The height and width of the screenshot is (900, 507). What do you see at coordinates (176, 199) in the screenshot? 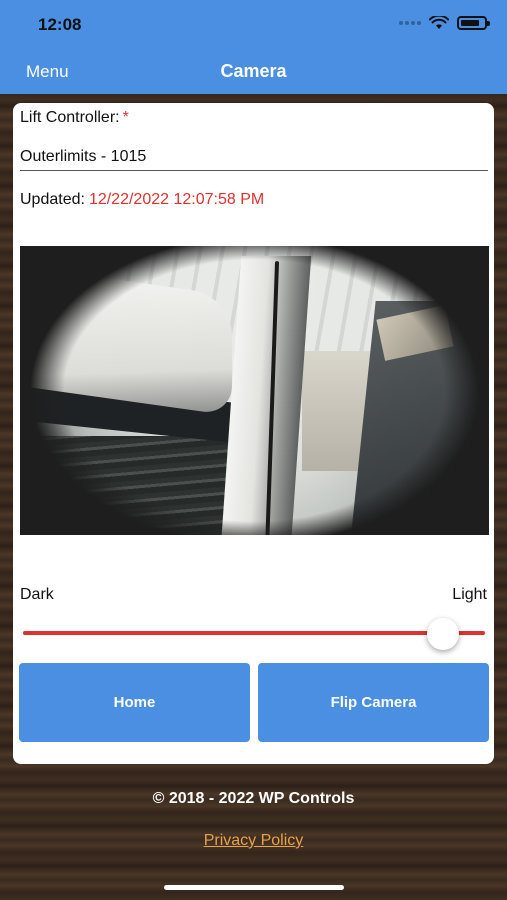
I see `updated-timestamp: 12/22/2022 12:07:58 PM` at bounding box center [176, 199].